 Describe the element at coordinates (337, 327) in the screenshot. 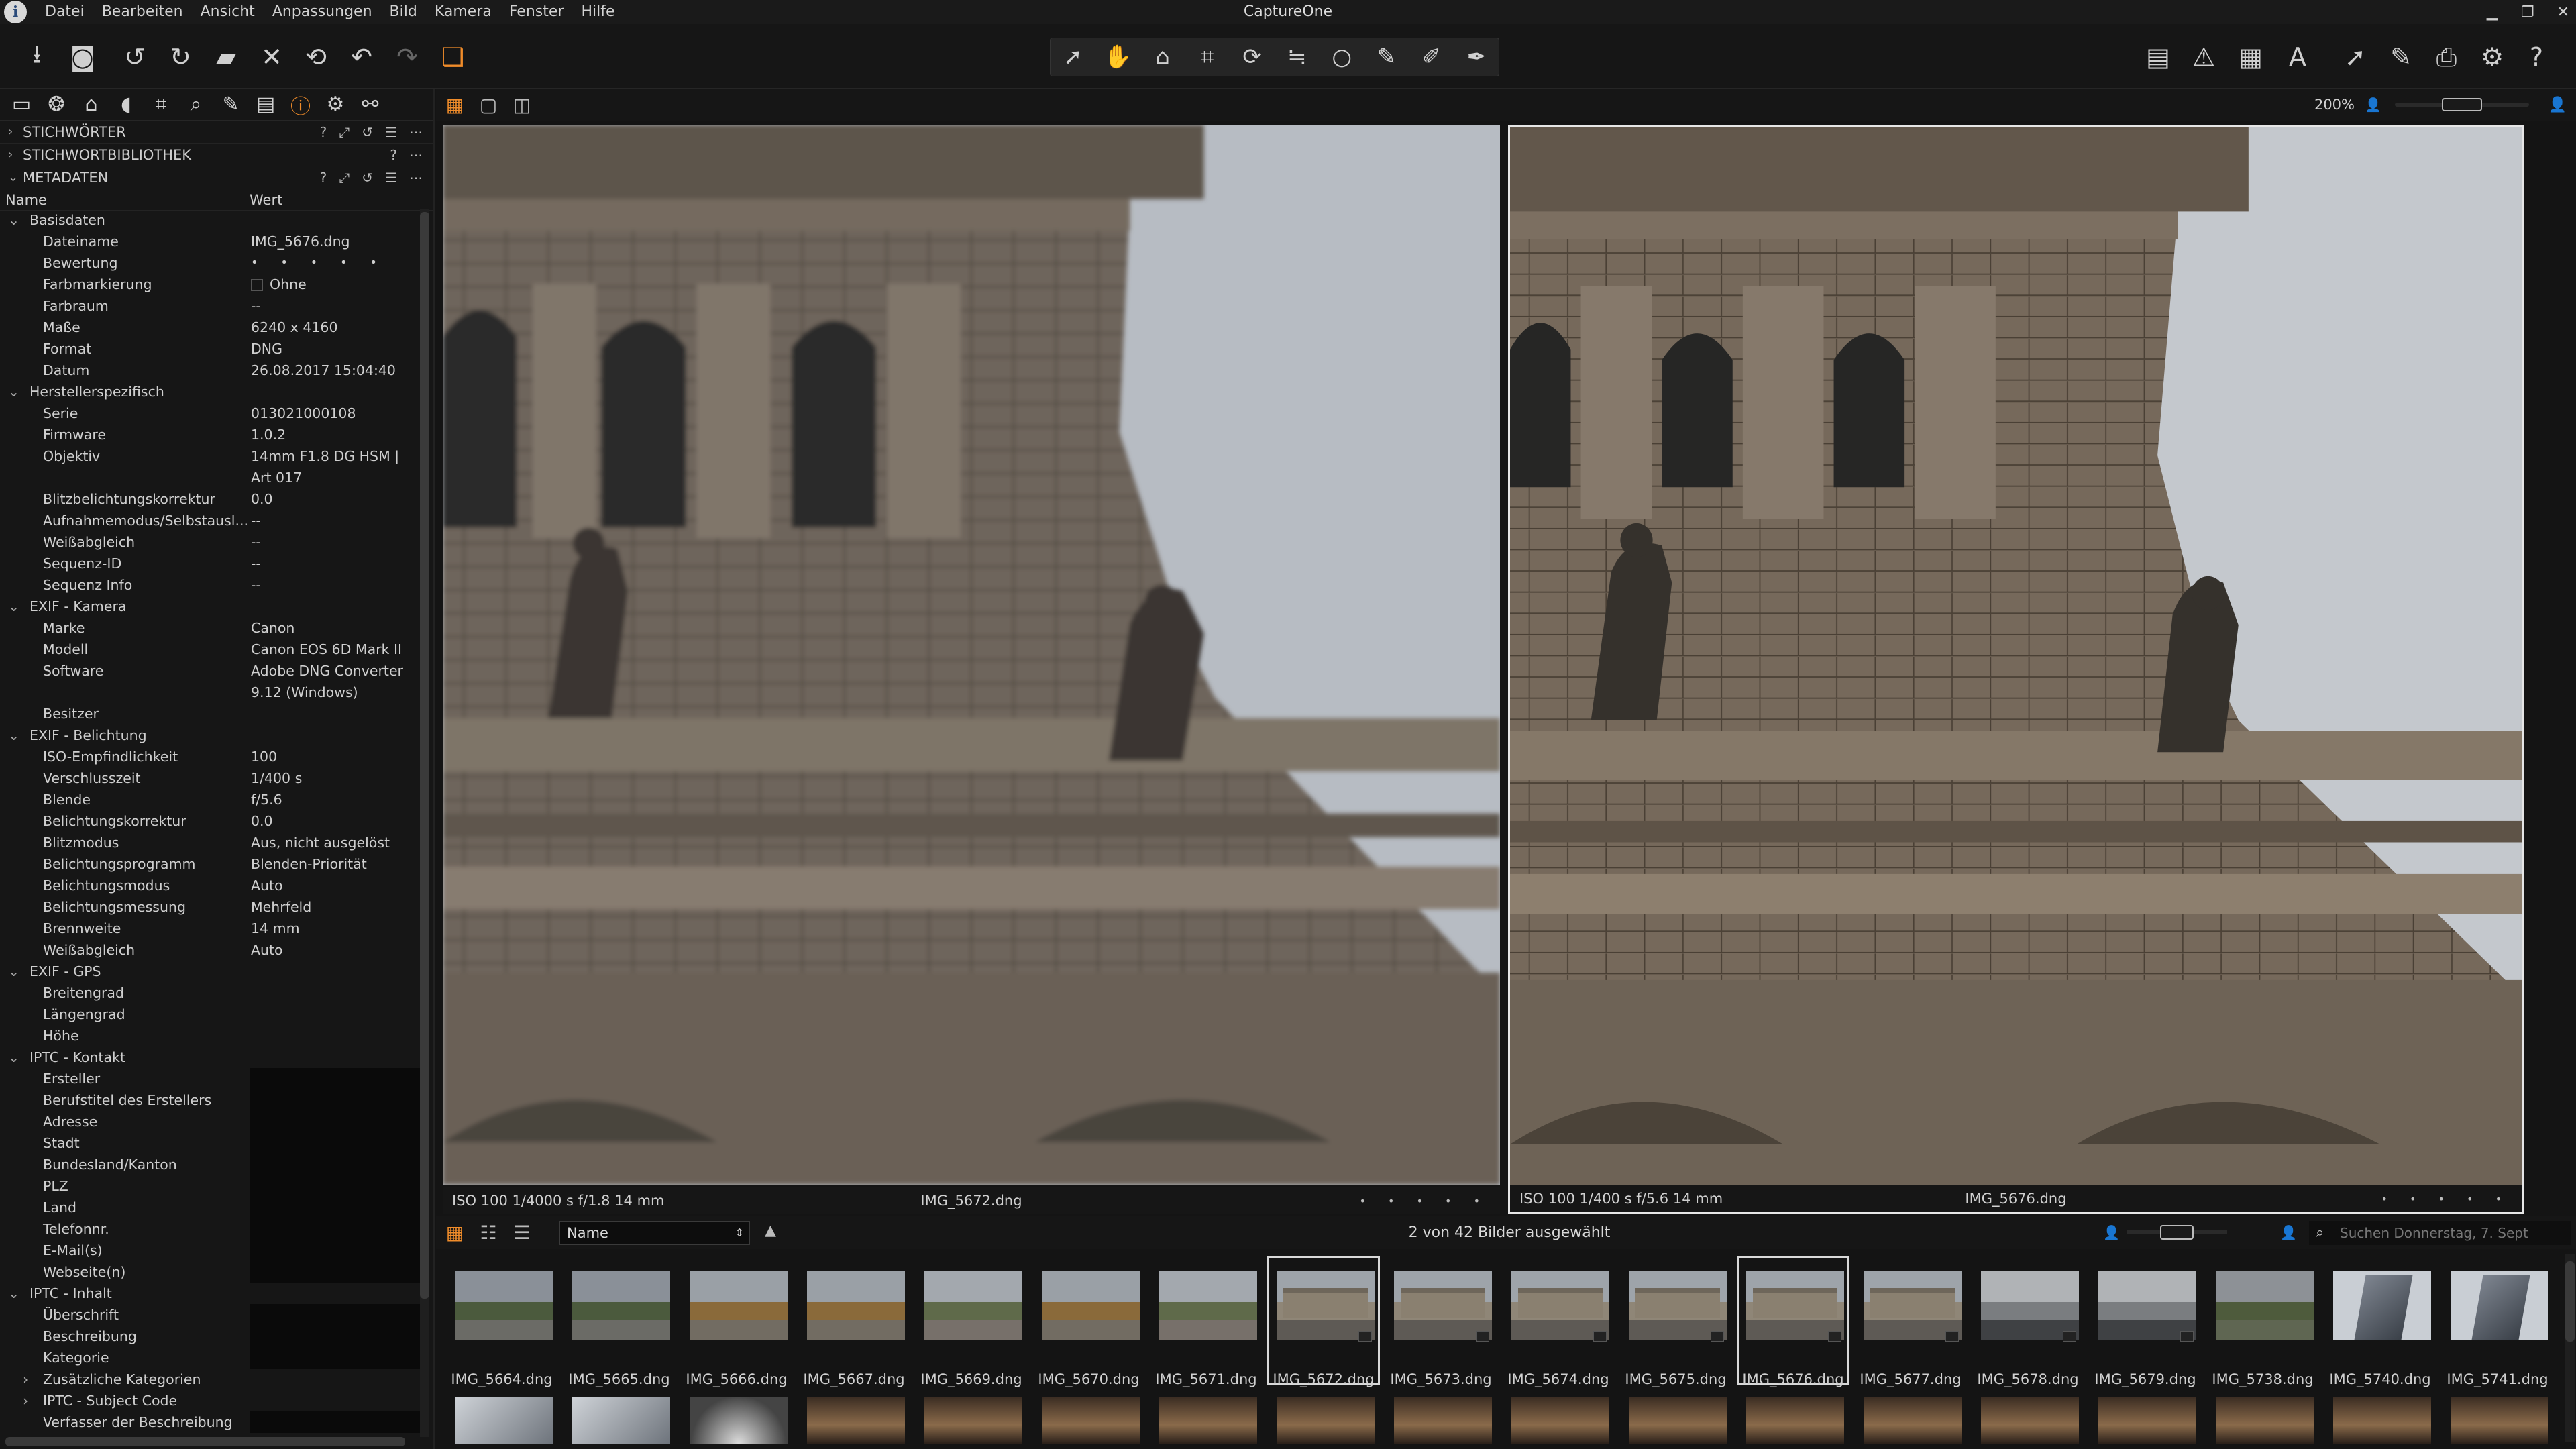

I see `metadata-value: 6240 x 4160` at that location.